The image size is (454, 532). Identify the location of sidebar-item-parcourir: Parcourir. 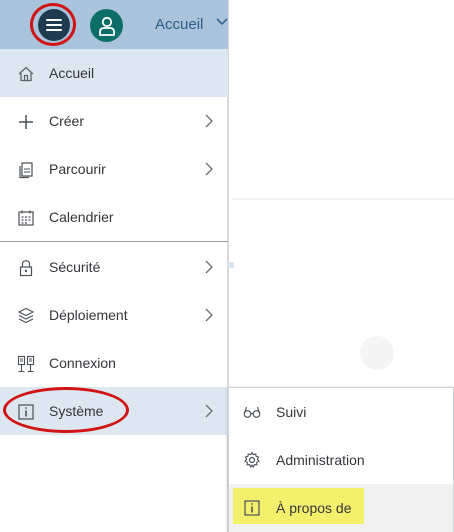
(114, 169).